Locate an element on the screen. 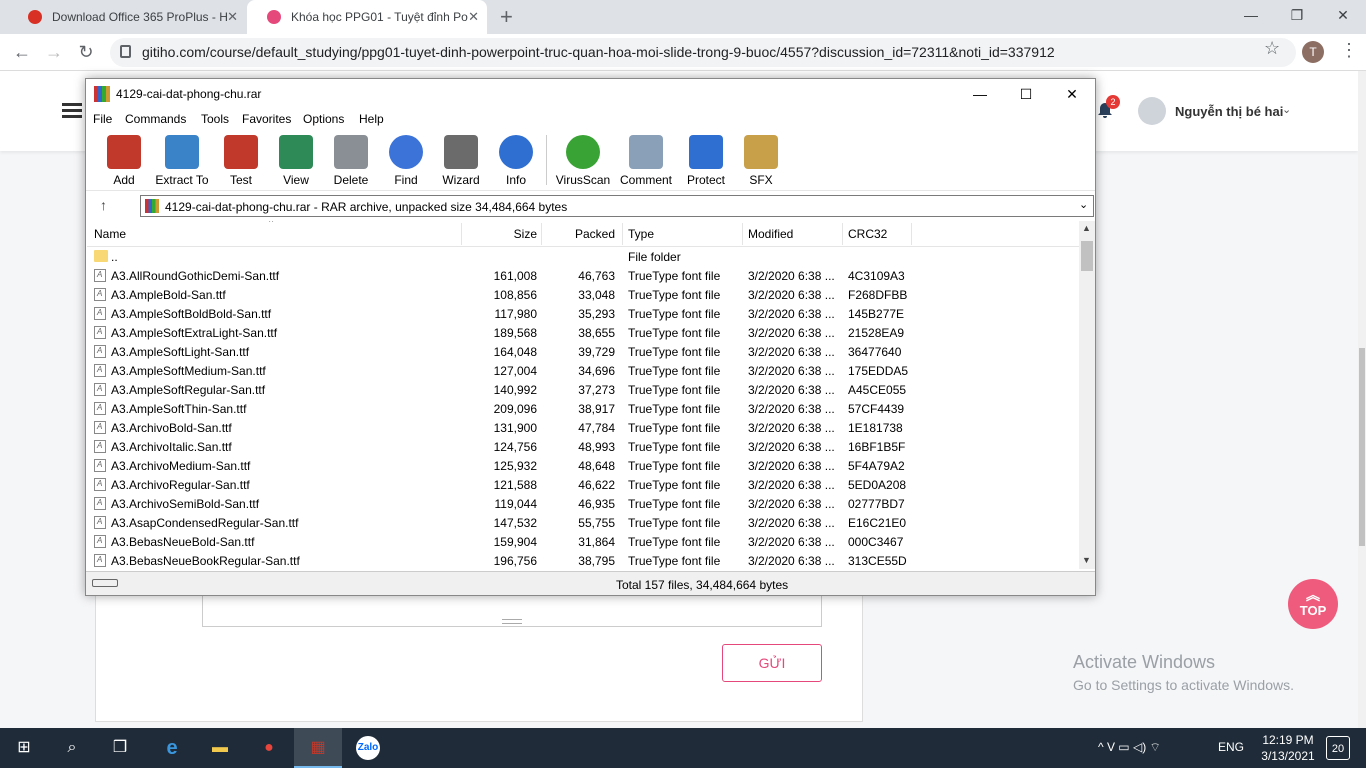 The image size is (1366, 768). clock: 12:19 PM 3/13/2021 is located at coordinates (1288, 748).